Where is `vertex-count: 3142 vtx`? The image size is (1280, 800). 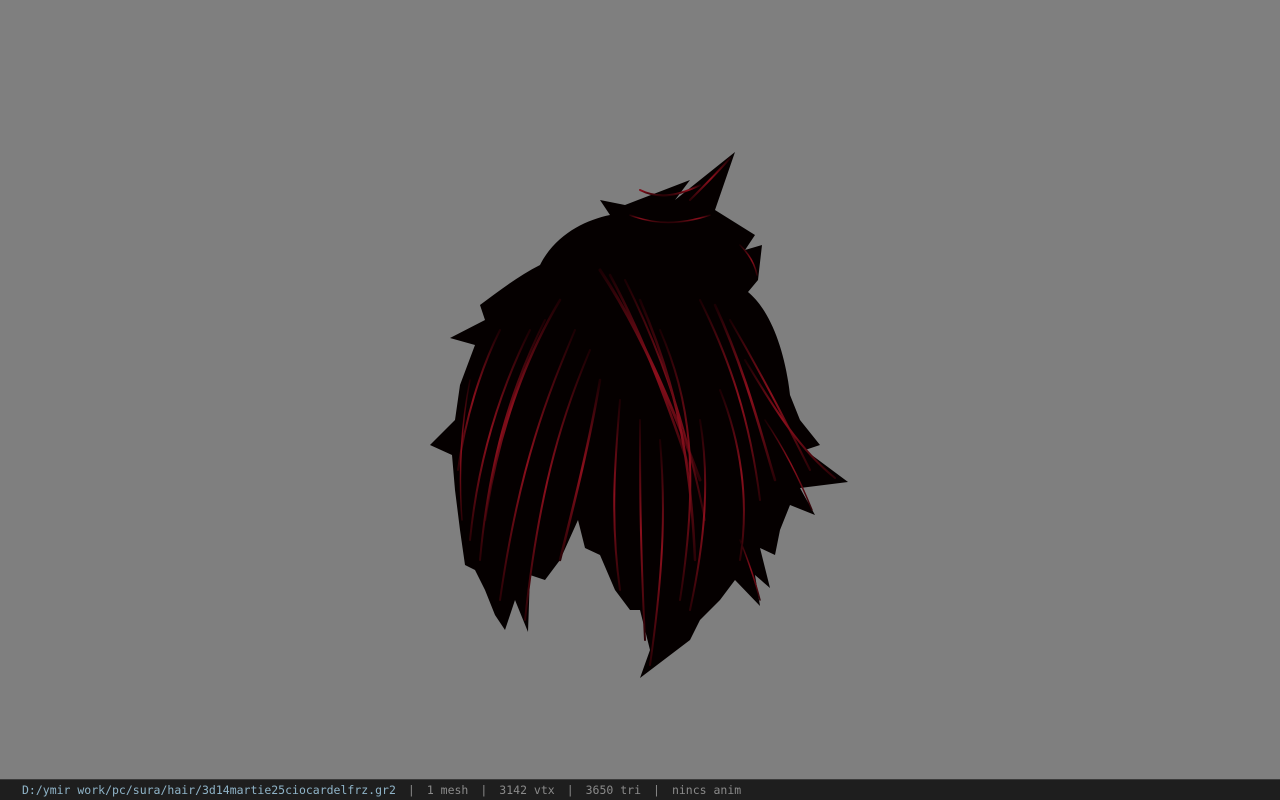 vertex-count: 3142 vtx is located at coordinates (527, 790).